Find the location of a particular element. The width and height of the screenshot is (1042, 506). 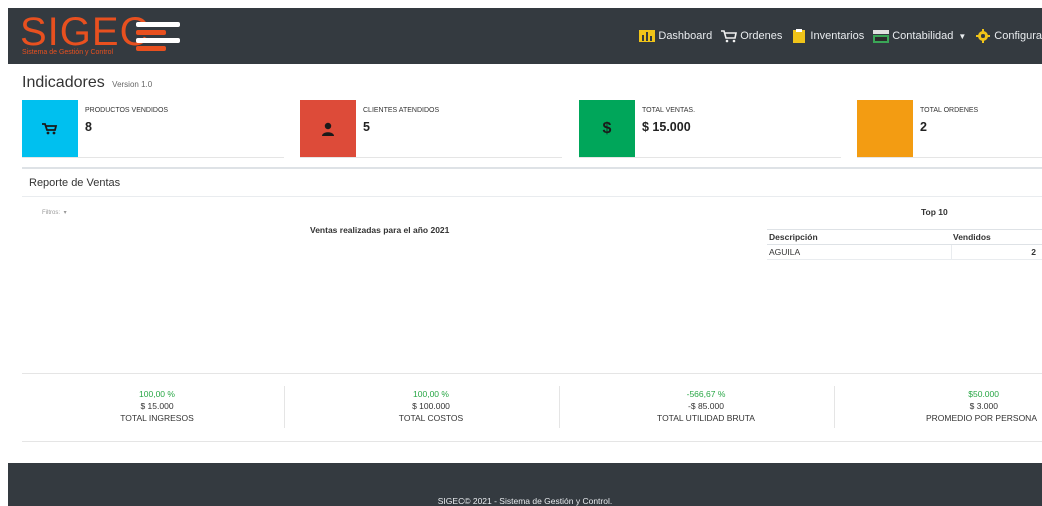

dollar-icon: $ is located at coordinates (607, 128).